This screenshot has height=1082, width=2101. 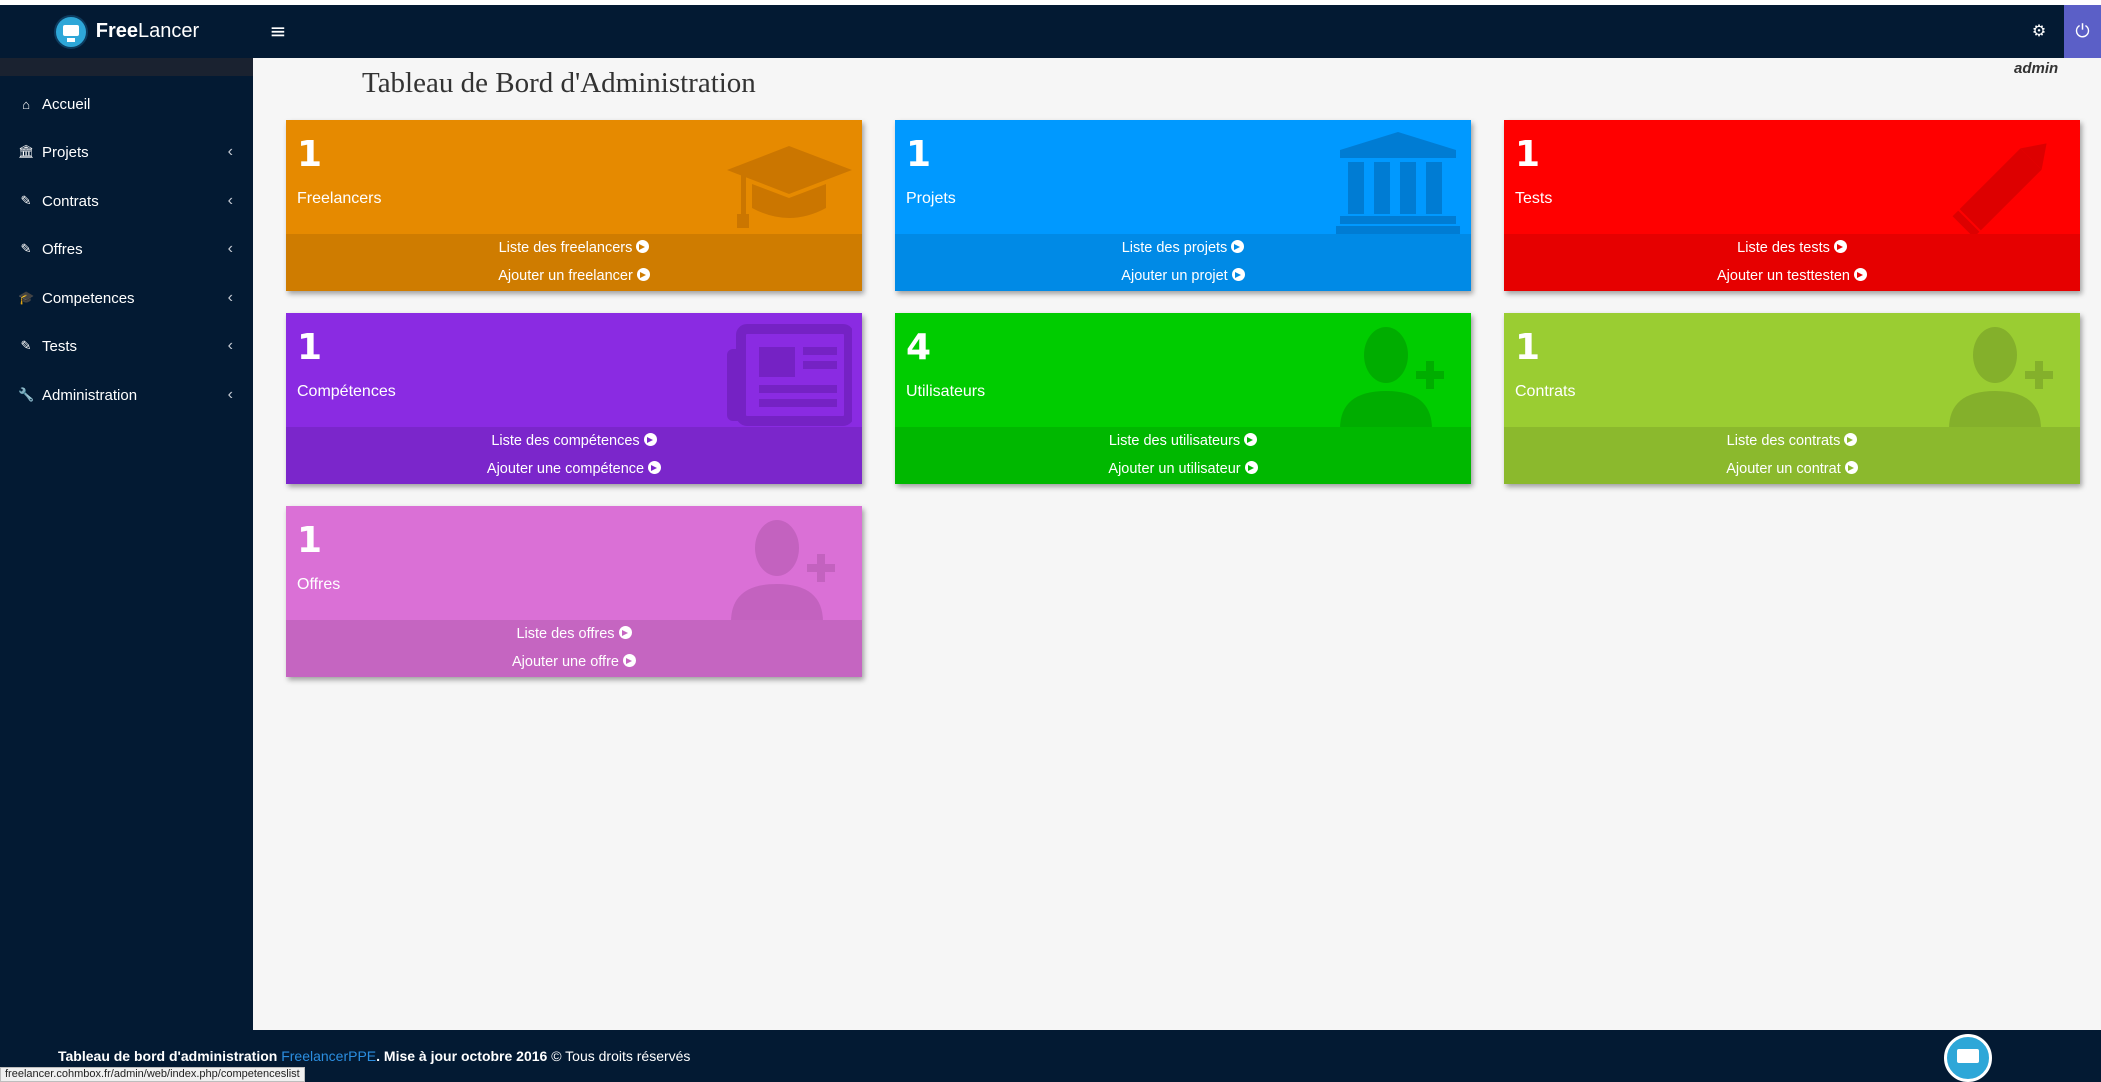 What do you see at coordinates (2039, 31) in the screenshot?
I see `cogs-icon: ⚙` at bounding box center [2039, 31].